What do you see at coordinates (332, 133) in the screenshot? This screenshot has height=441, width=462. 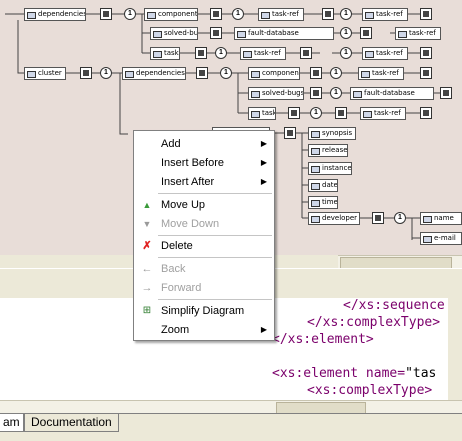 I see `node-synopsis: synopsis` at bounding box center [332, 133].